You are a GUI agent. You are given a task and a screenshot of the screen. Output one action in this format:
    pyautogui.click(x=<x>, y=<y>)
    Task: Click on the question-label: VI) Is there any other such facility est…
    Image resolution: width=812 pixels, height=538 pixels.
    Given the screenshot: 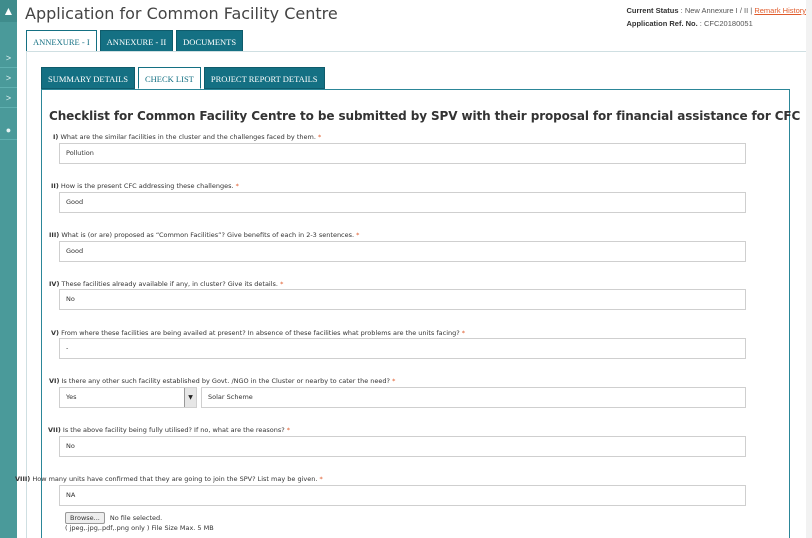 What is the action you would take?
    pyautogui.click(x=222, y=381)
    